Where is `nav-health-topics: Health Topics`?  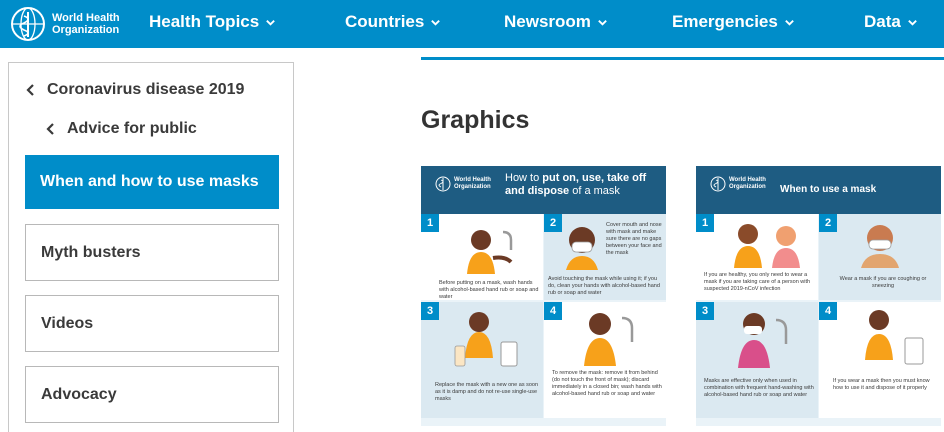
nav-health-topics: Health Topics is located at coordinates (212, 22).